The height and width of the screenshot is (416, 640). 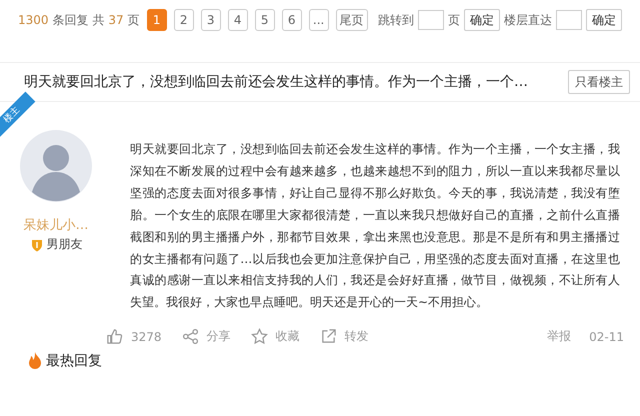 I want to click on page-button: 2, so click(x=184, y=20).